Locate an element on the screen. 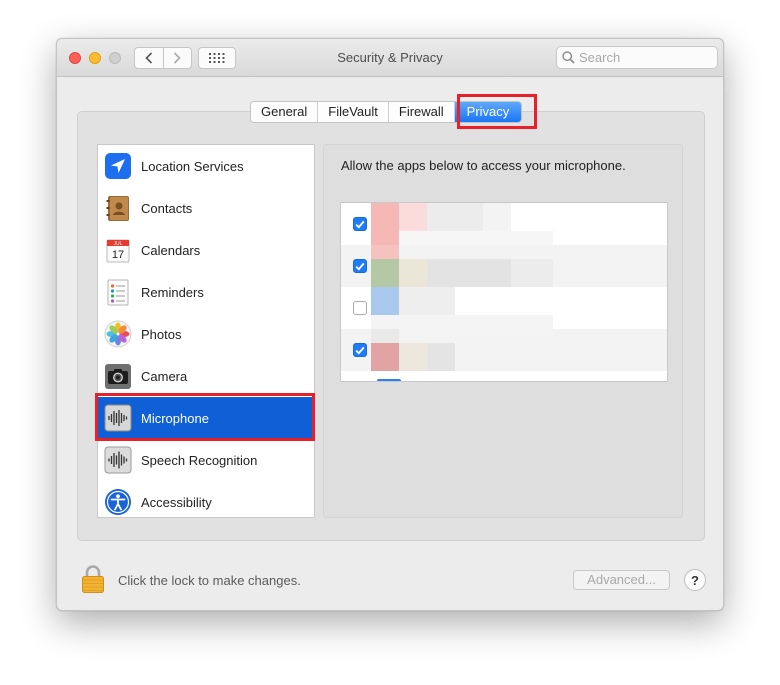  sidebar-item-microphone: Microphone is located at coordinates (206, 418).